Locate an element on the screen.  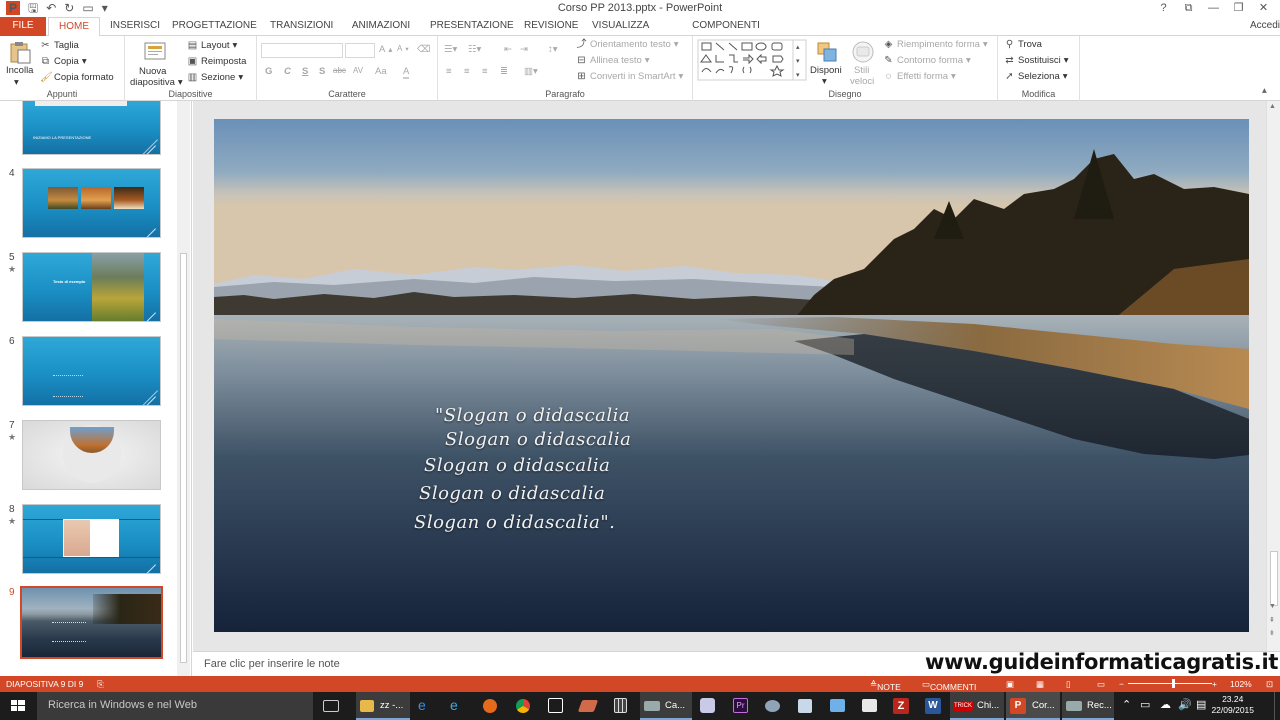
font-size-input is located at coordinates (360, 50).